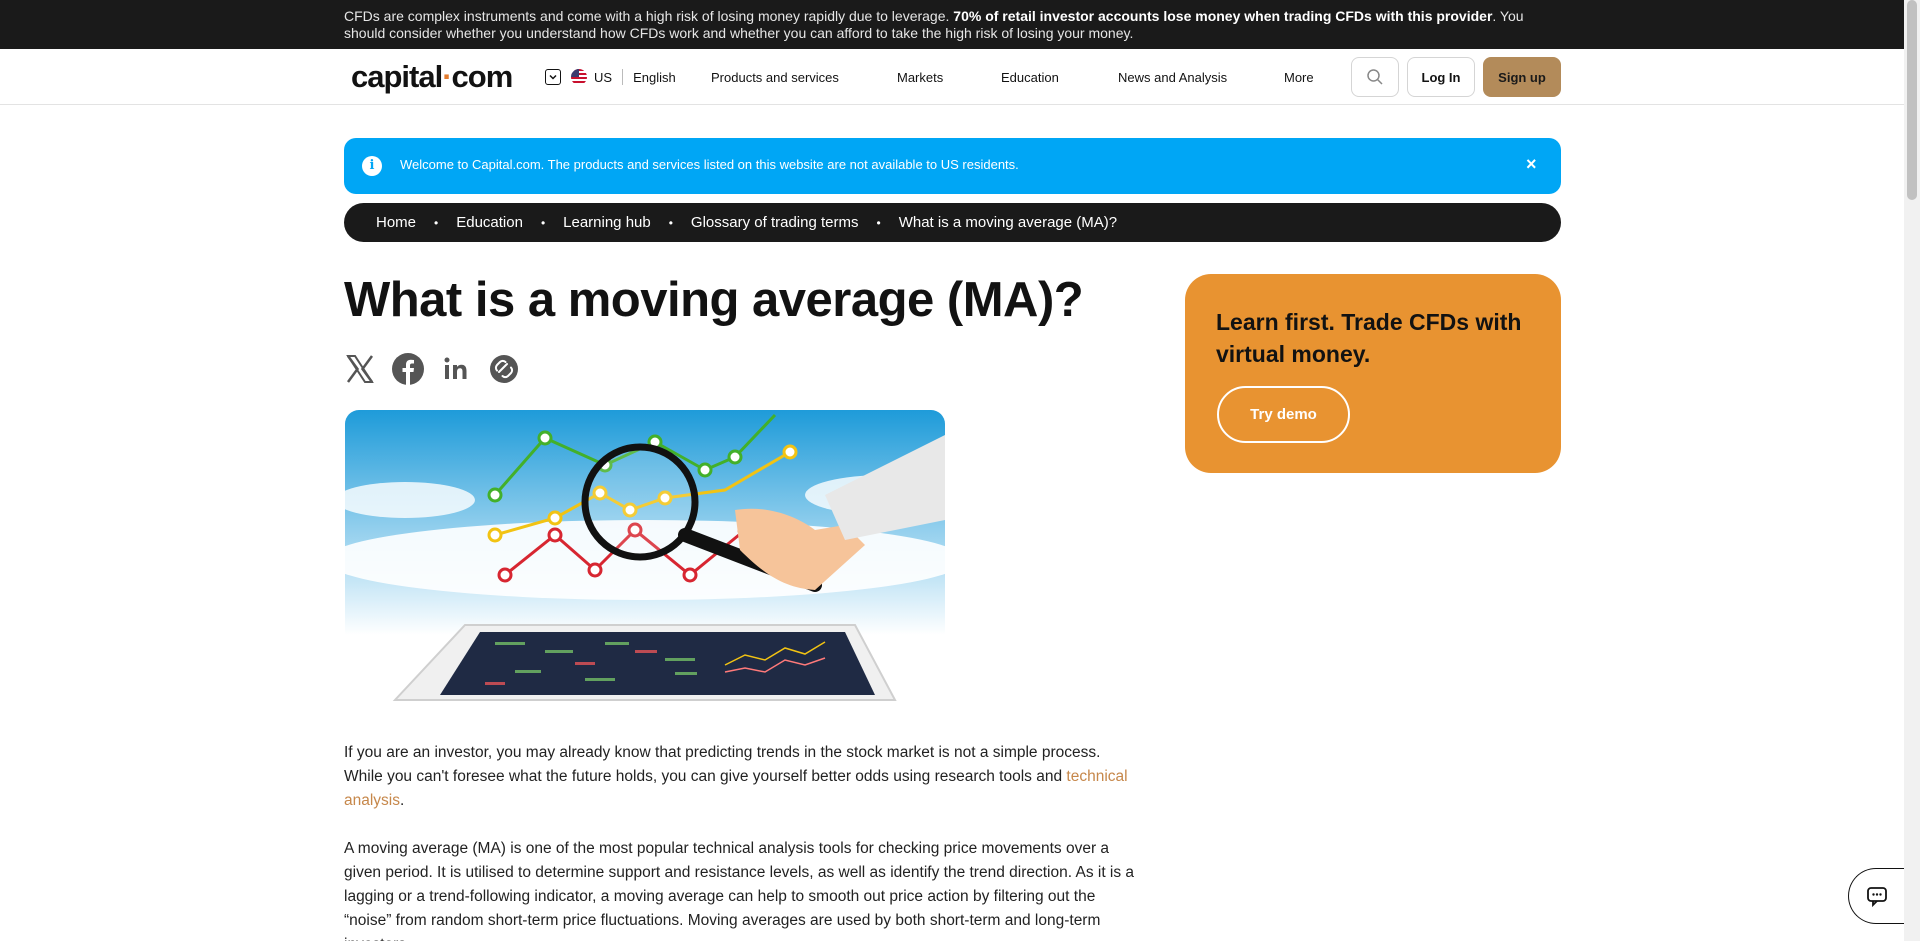  Describe the element at coordinates (360, 369) in the screenshot. I see `x-icon` at that location.